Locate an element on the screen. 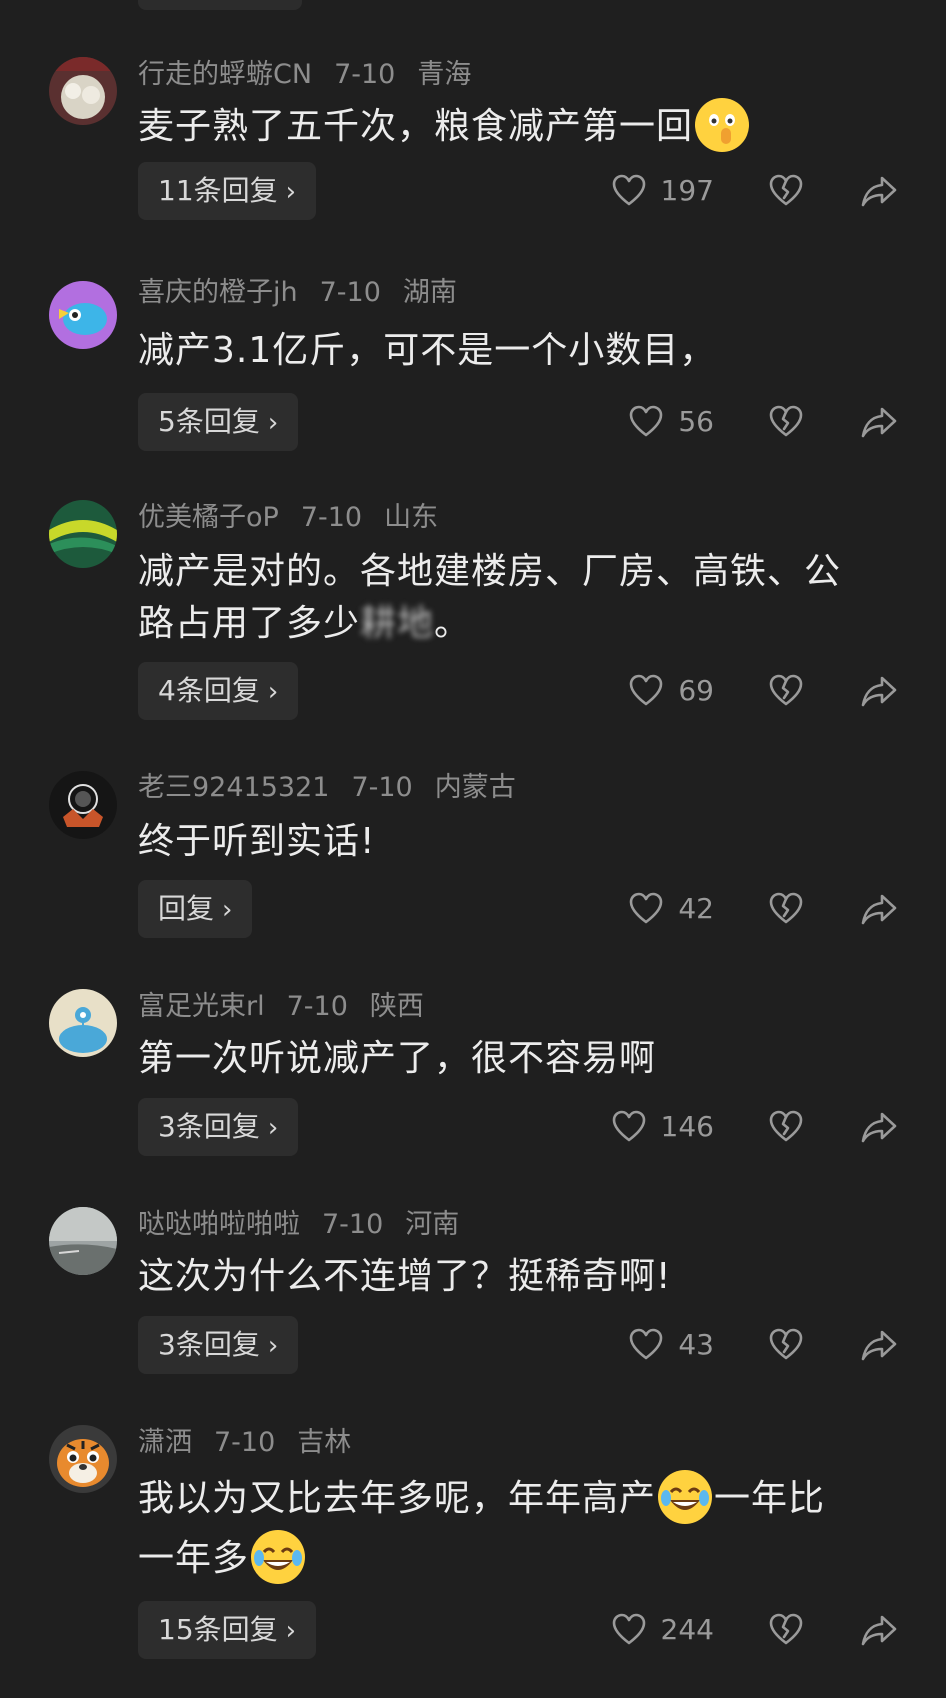  like-count: 244 is located at coordinates (687, 1629).